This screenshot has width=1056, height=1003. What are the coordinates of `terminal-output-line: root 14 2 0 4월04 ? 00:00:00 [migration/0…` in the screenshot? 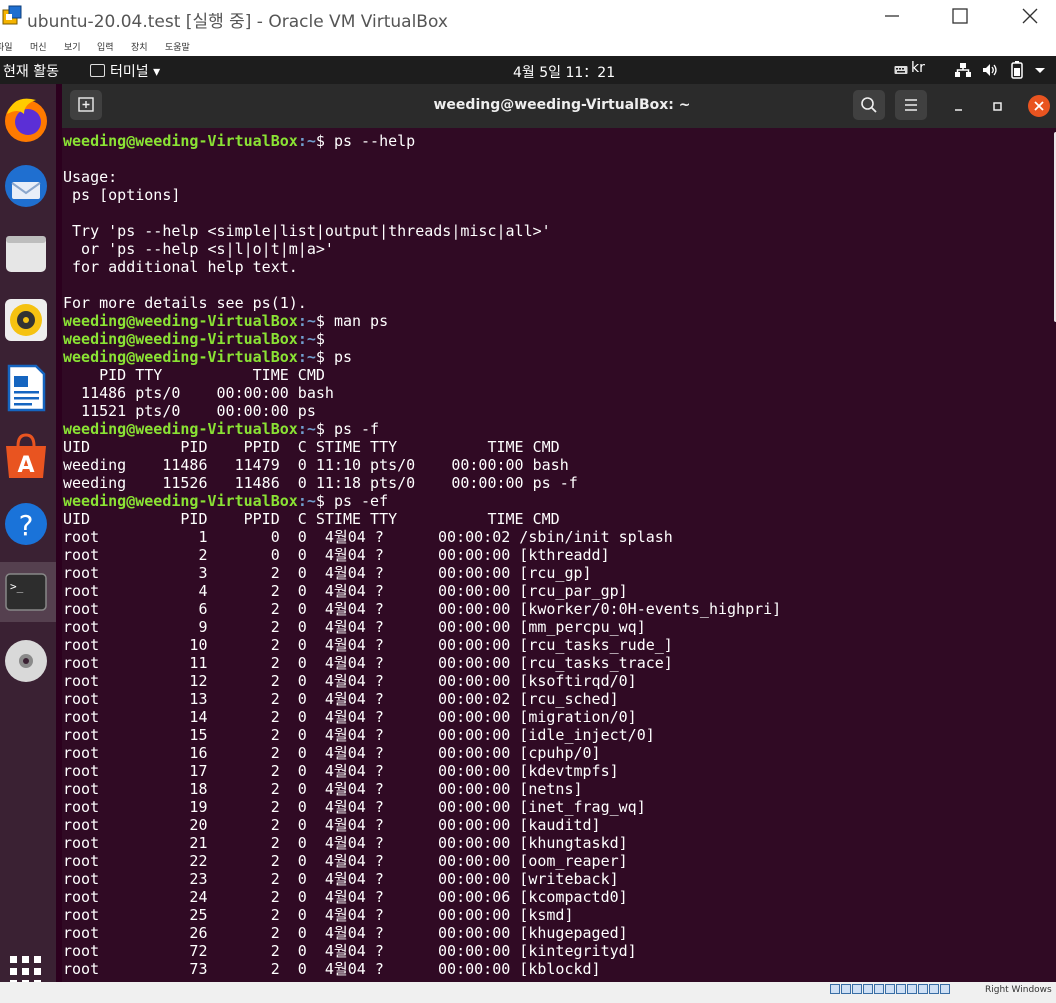 It's located at (557, 717).